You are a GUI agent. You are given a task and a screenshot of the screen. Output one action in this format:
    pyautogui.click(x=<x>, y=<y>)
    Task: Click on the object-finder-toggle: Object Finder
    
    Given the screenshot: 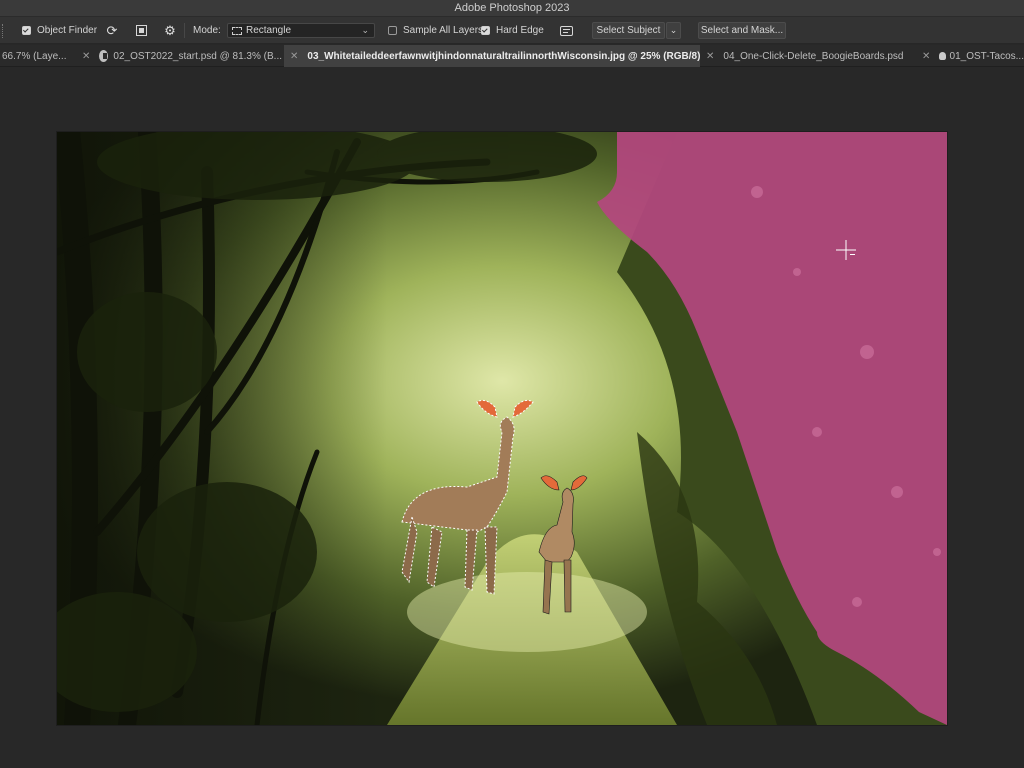 What is the action you would take?
    pyautogui.click(x=59, y=30)
    